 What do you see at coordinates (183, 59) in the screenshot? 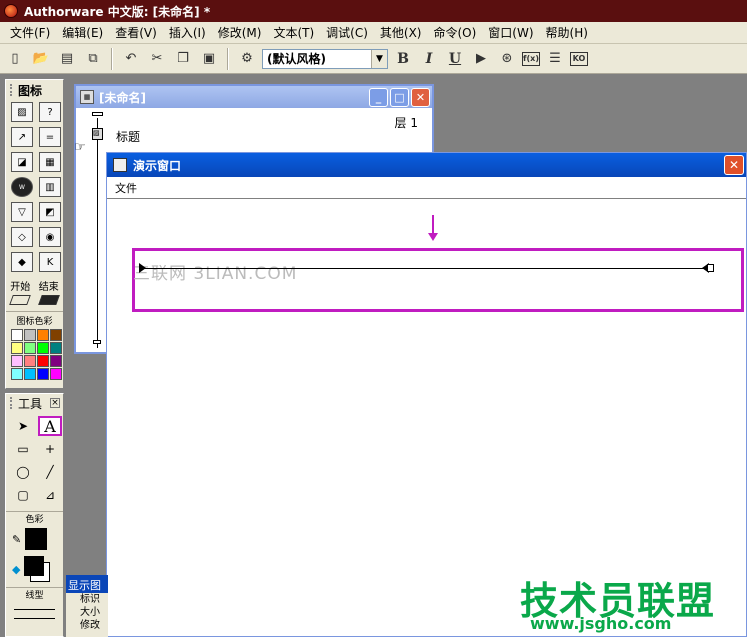
I see `copy-icon: ❐` at bounding box center [183, 59].